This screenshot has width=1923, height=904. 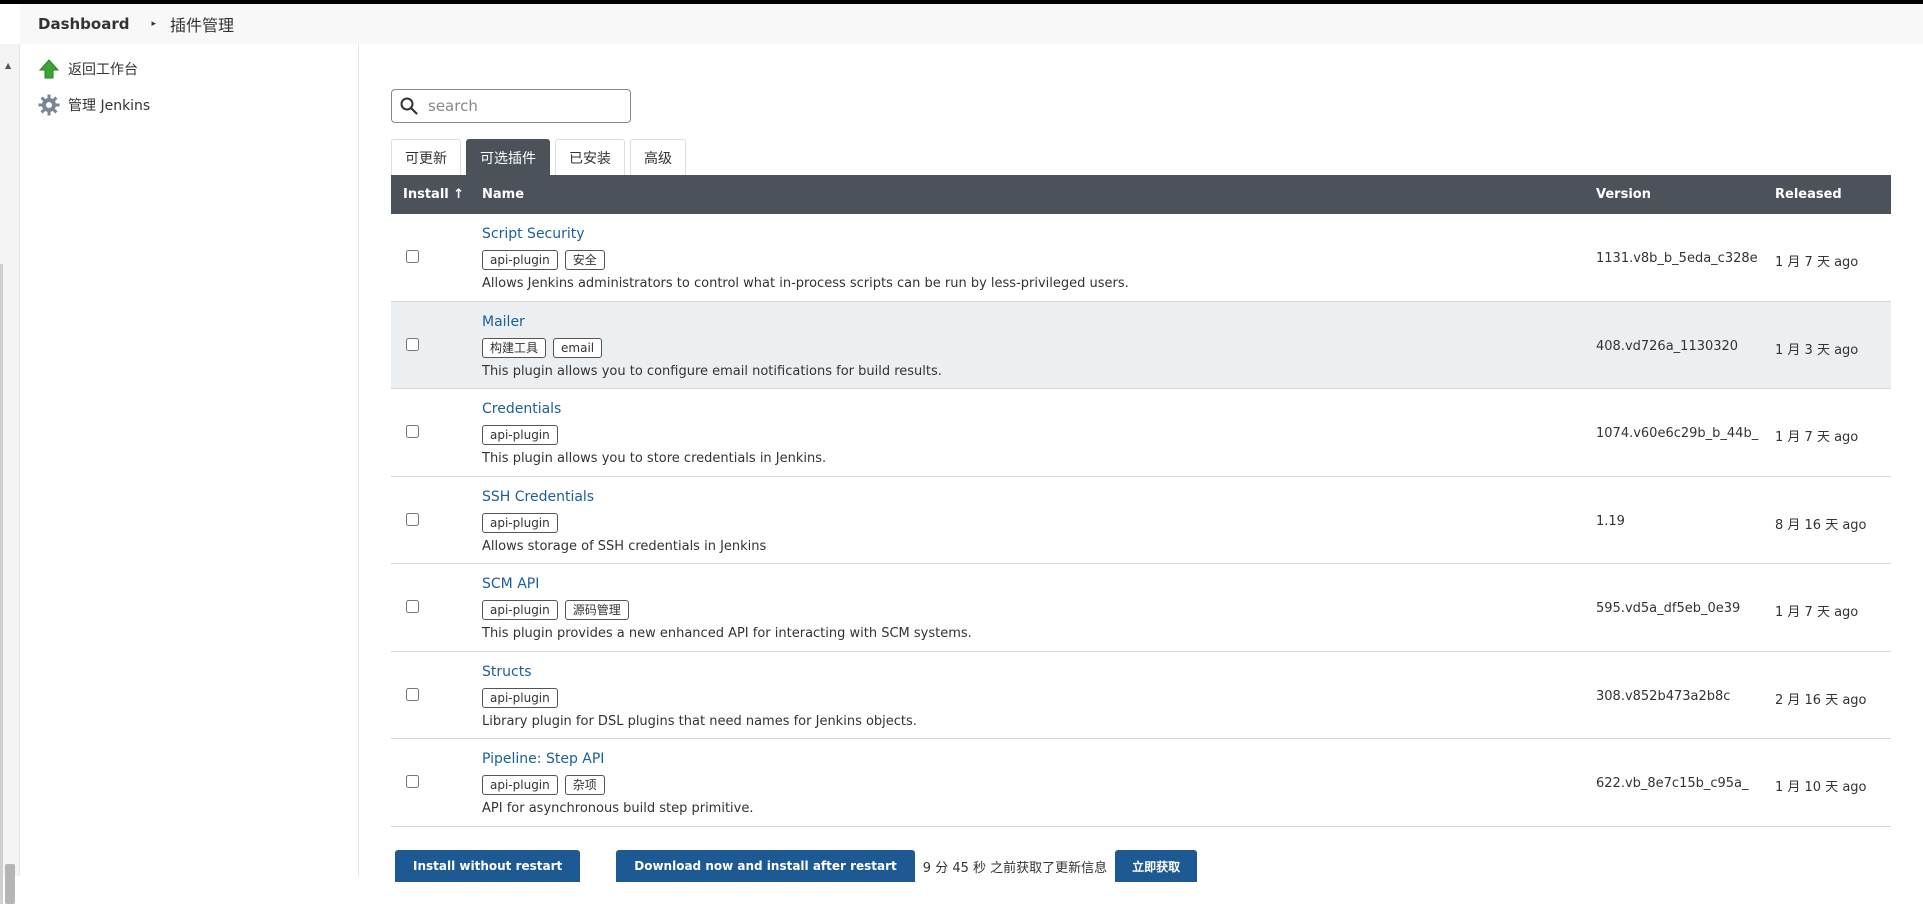 I want to click on tab-updates: 可更新, so click(x=426, y=157).